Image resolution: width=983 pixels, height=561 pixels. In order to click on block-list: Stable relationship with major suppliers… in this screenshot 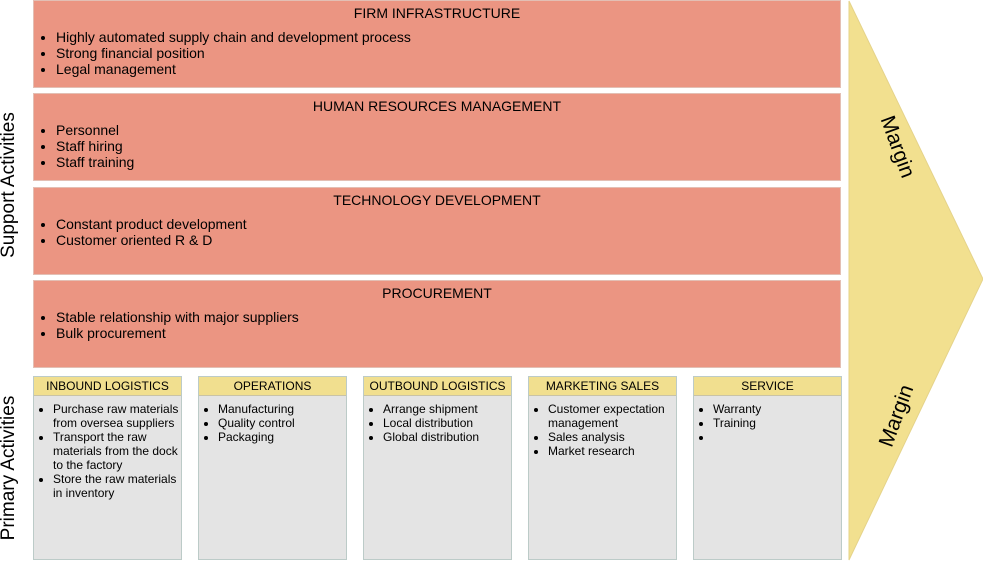, I will do `click(437, 325)`.